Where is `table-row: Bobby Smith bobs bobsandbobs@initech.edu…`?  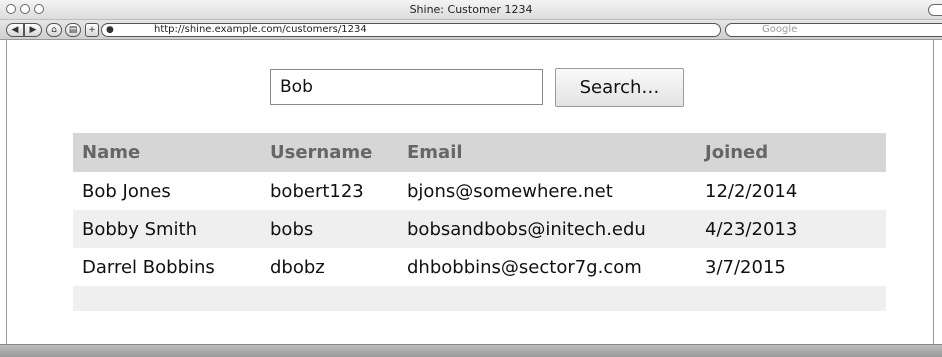
table-row: Bobby Smith bobs bobsandbobs@initech.edu… is located at coordinates (479, 229).